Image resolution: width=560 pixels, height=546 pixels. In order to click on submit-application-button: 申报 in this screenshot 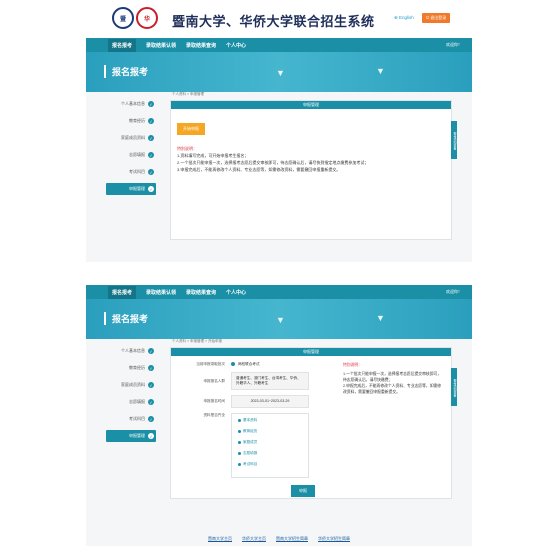, I will do `click(303, 491)`.